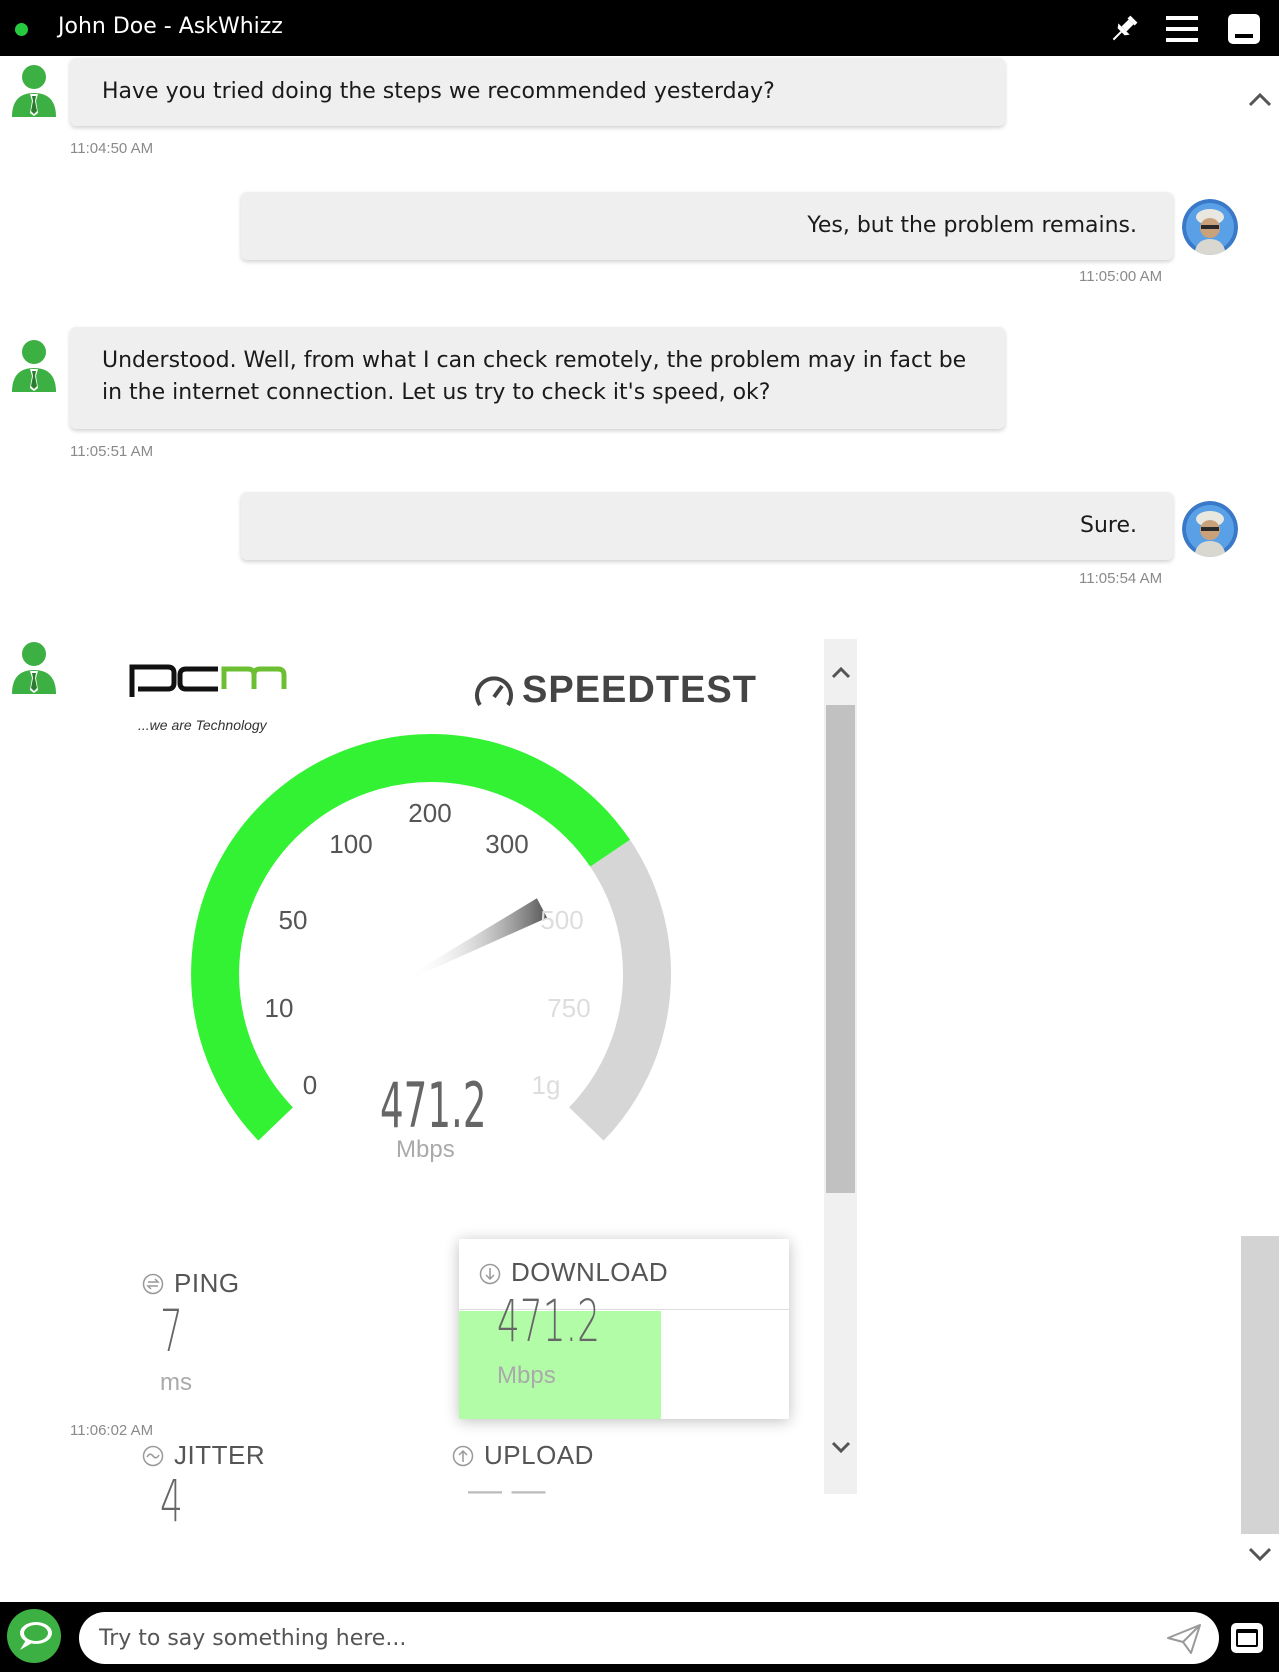  Describe the element at coordinates (310, 1085) in the screenshot. I see `gauge-tick: 0` at that location.